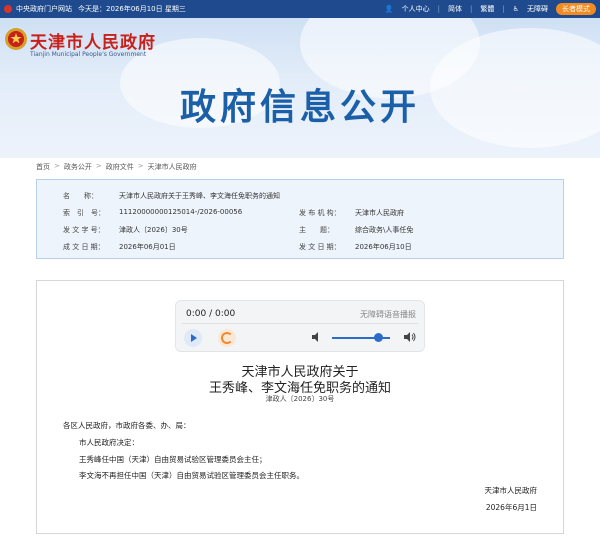 This screenshot has height=543, width=600. Describe the element at coordinates (515, 9) in the screenshot. I see `accessibility-icon: ♿` at that location.